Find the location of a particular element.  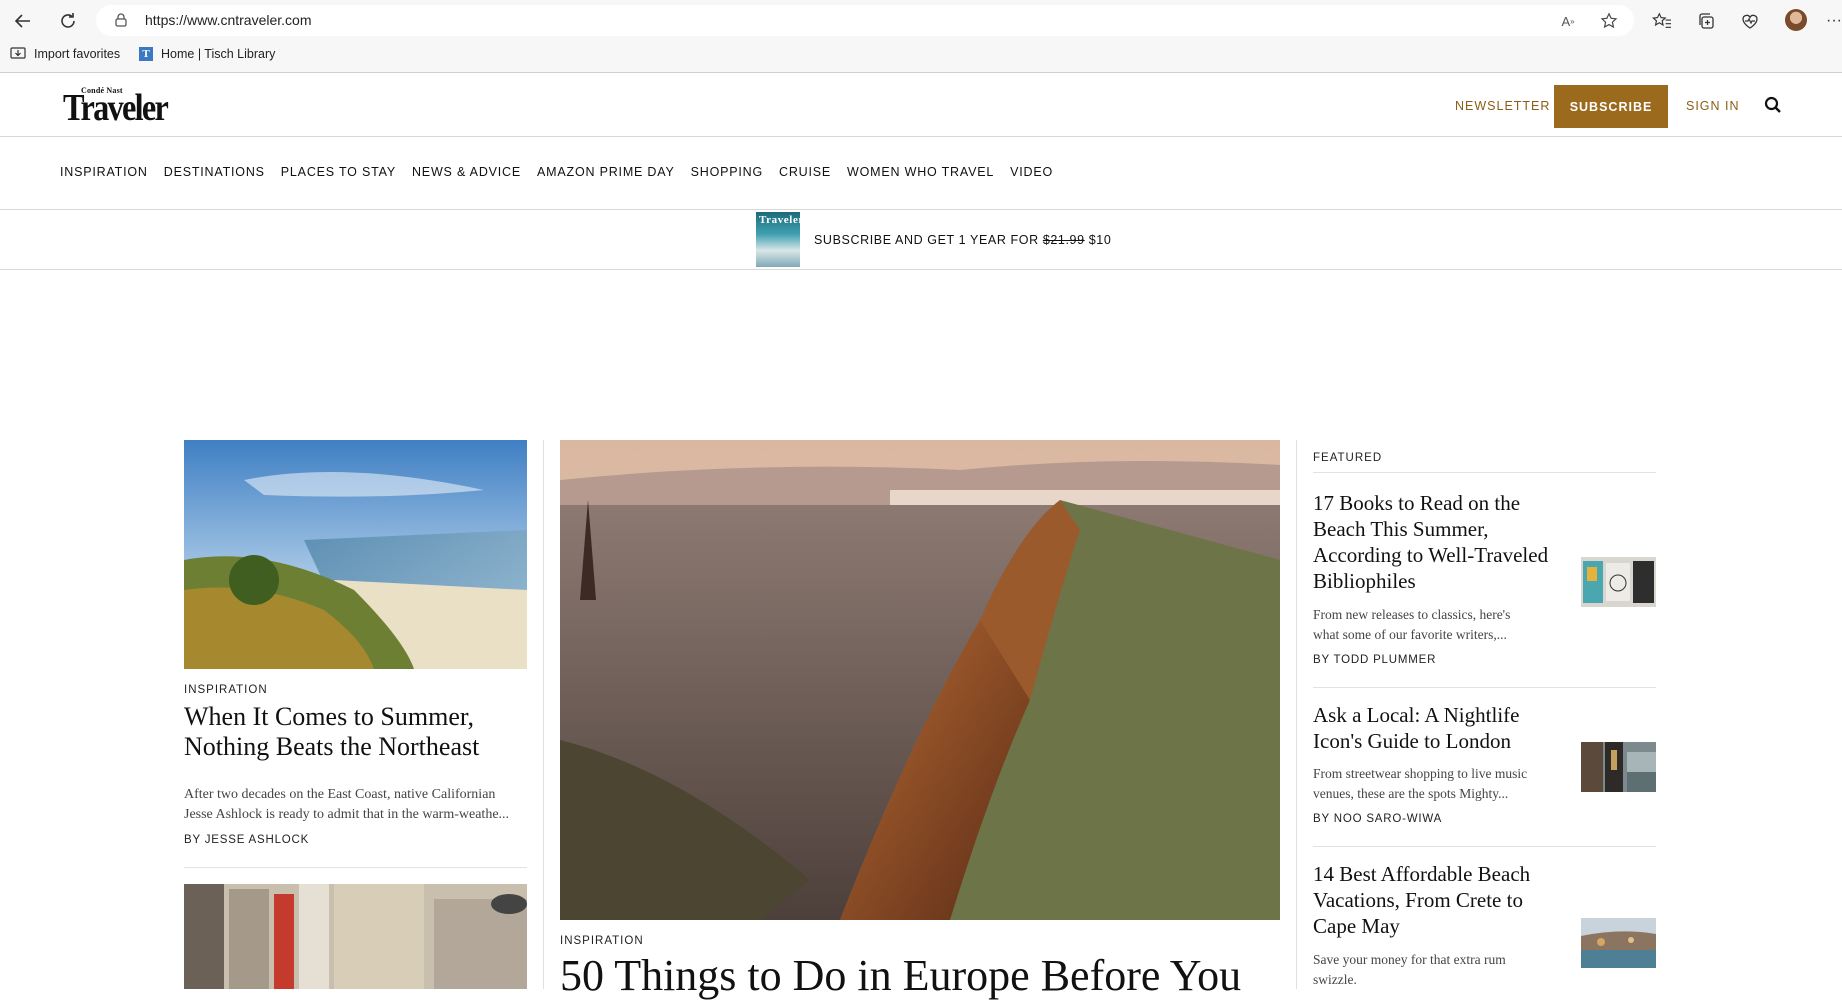

featured-headline-line: Bibliophiles is located at coordinates (1364, 581).